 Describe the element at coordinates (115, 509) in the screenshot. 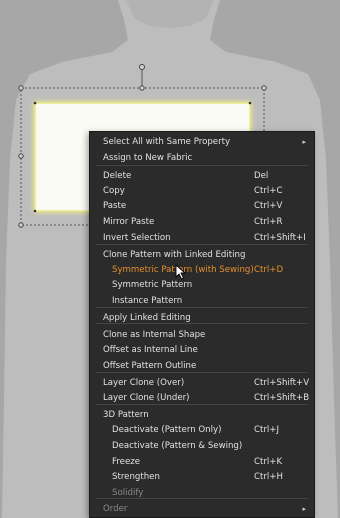

I see `menu-item-label: Order` at that location.